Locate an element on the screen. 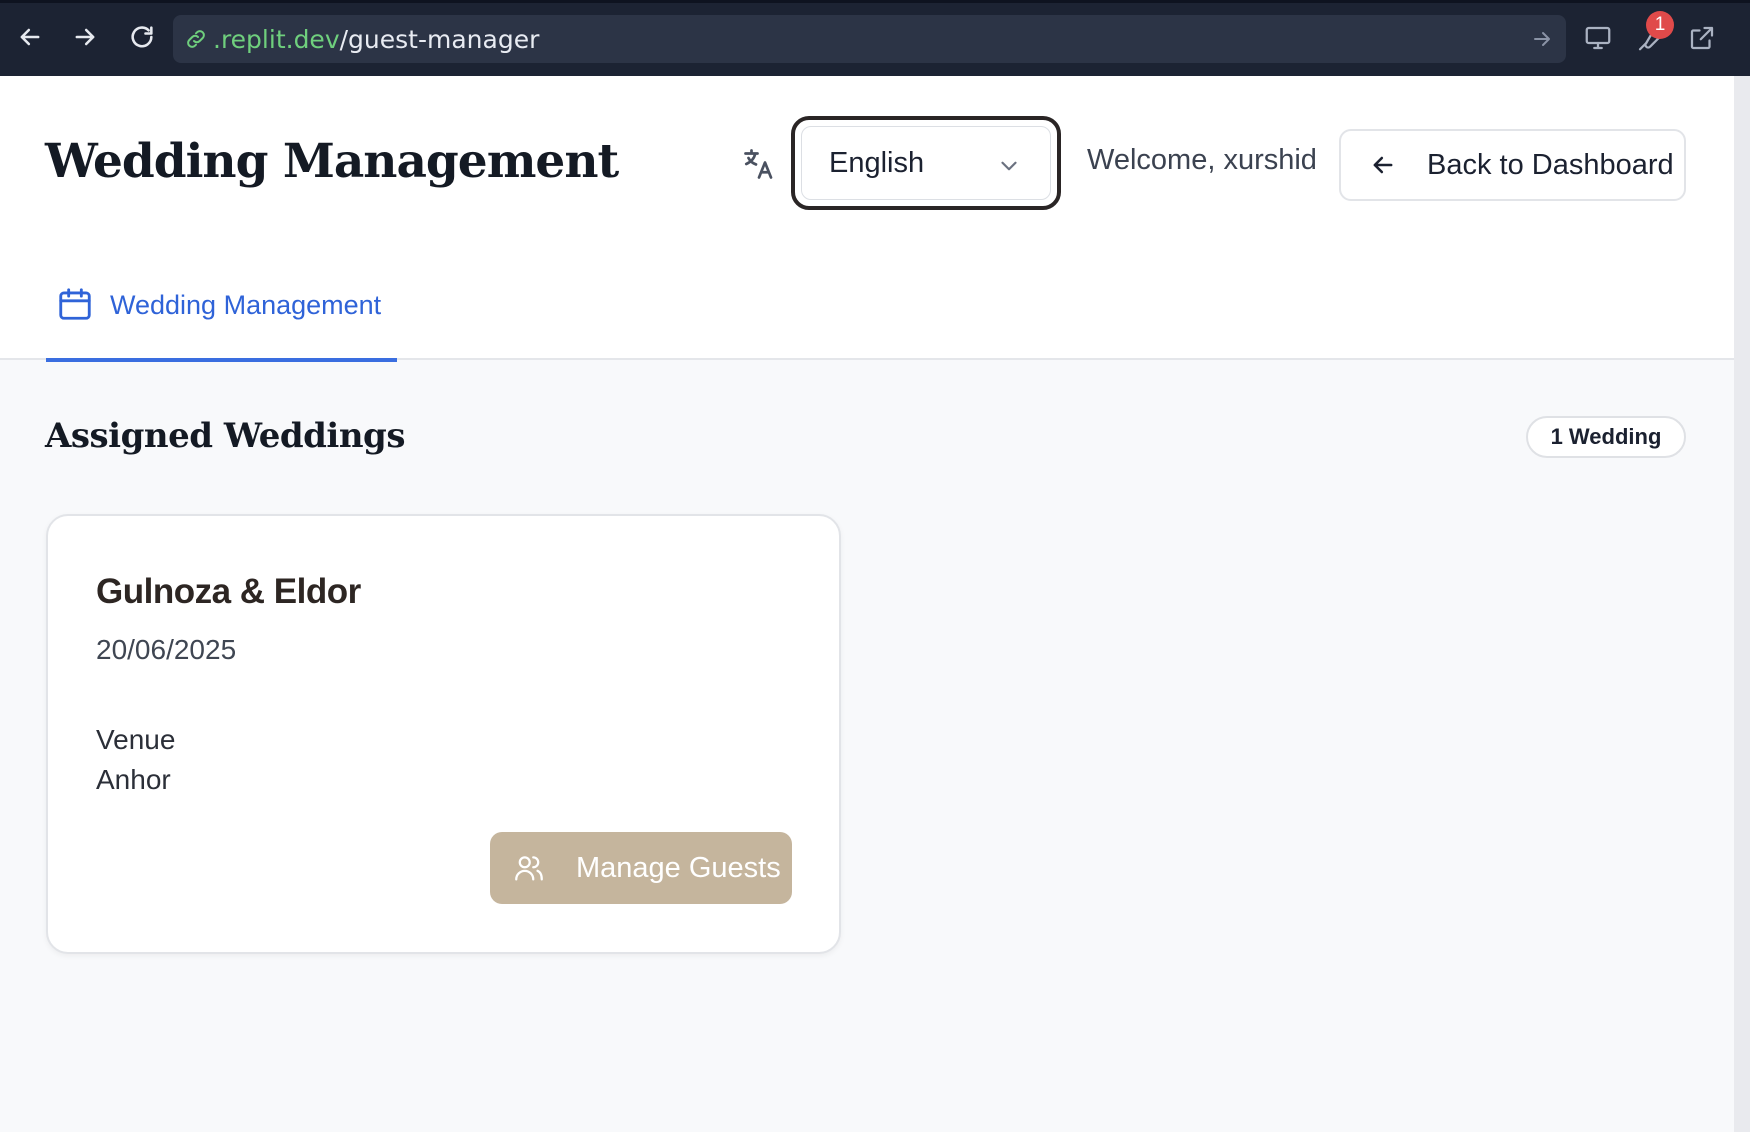 This screenshot has width=1750, height=1132. back-to-dashboard-label: Back to Dashboard is located at coordinates (1550, 164).